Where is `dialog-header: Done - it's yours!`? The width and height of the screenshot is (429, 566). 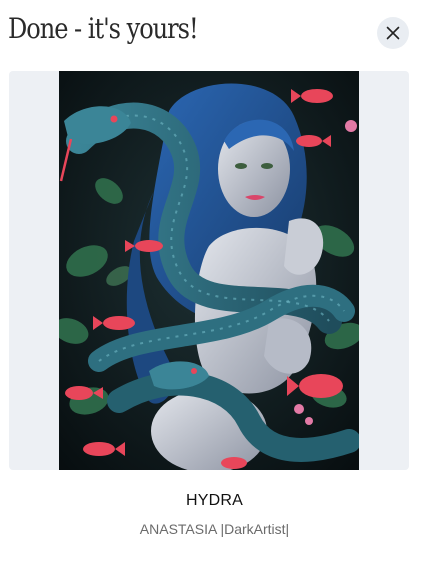 dialog-header: Done - it's yours! is located at coordinates (214, 34).